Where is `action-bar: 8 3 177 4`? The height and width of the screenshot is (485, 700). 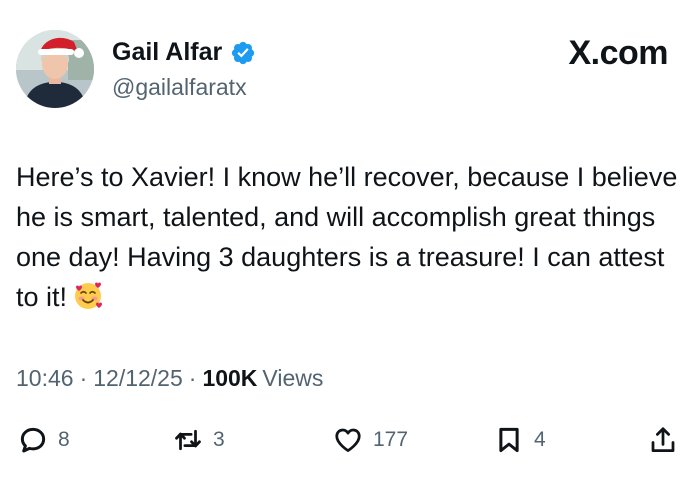 action-bar: 8 3 177 4 is located at coordinates (350, 440).